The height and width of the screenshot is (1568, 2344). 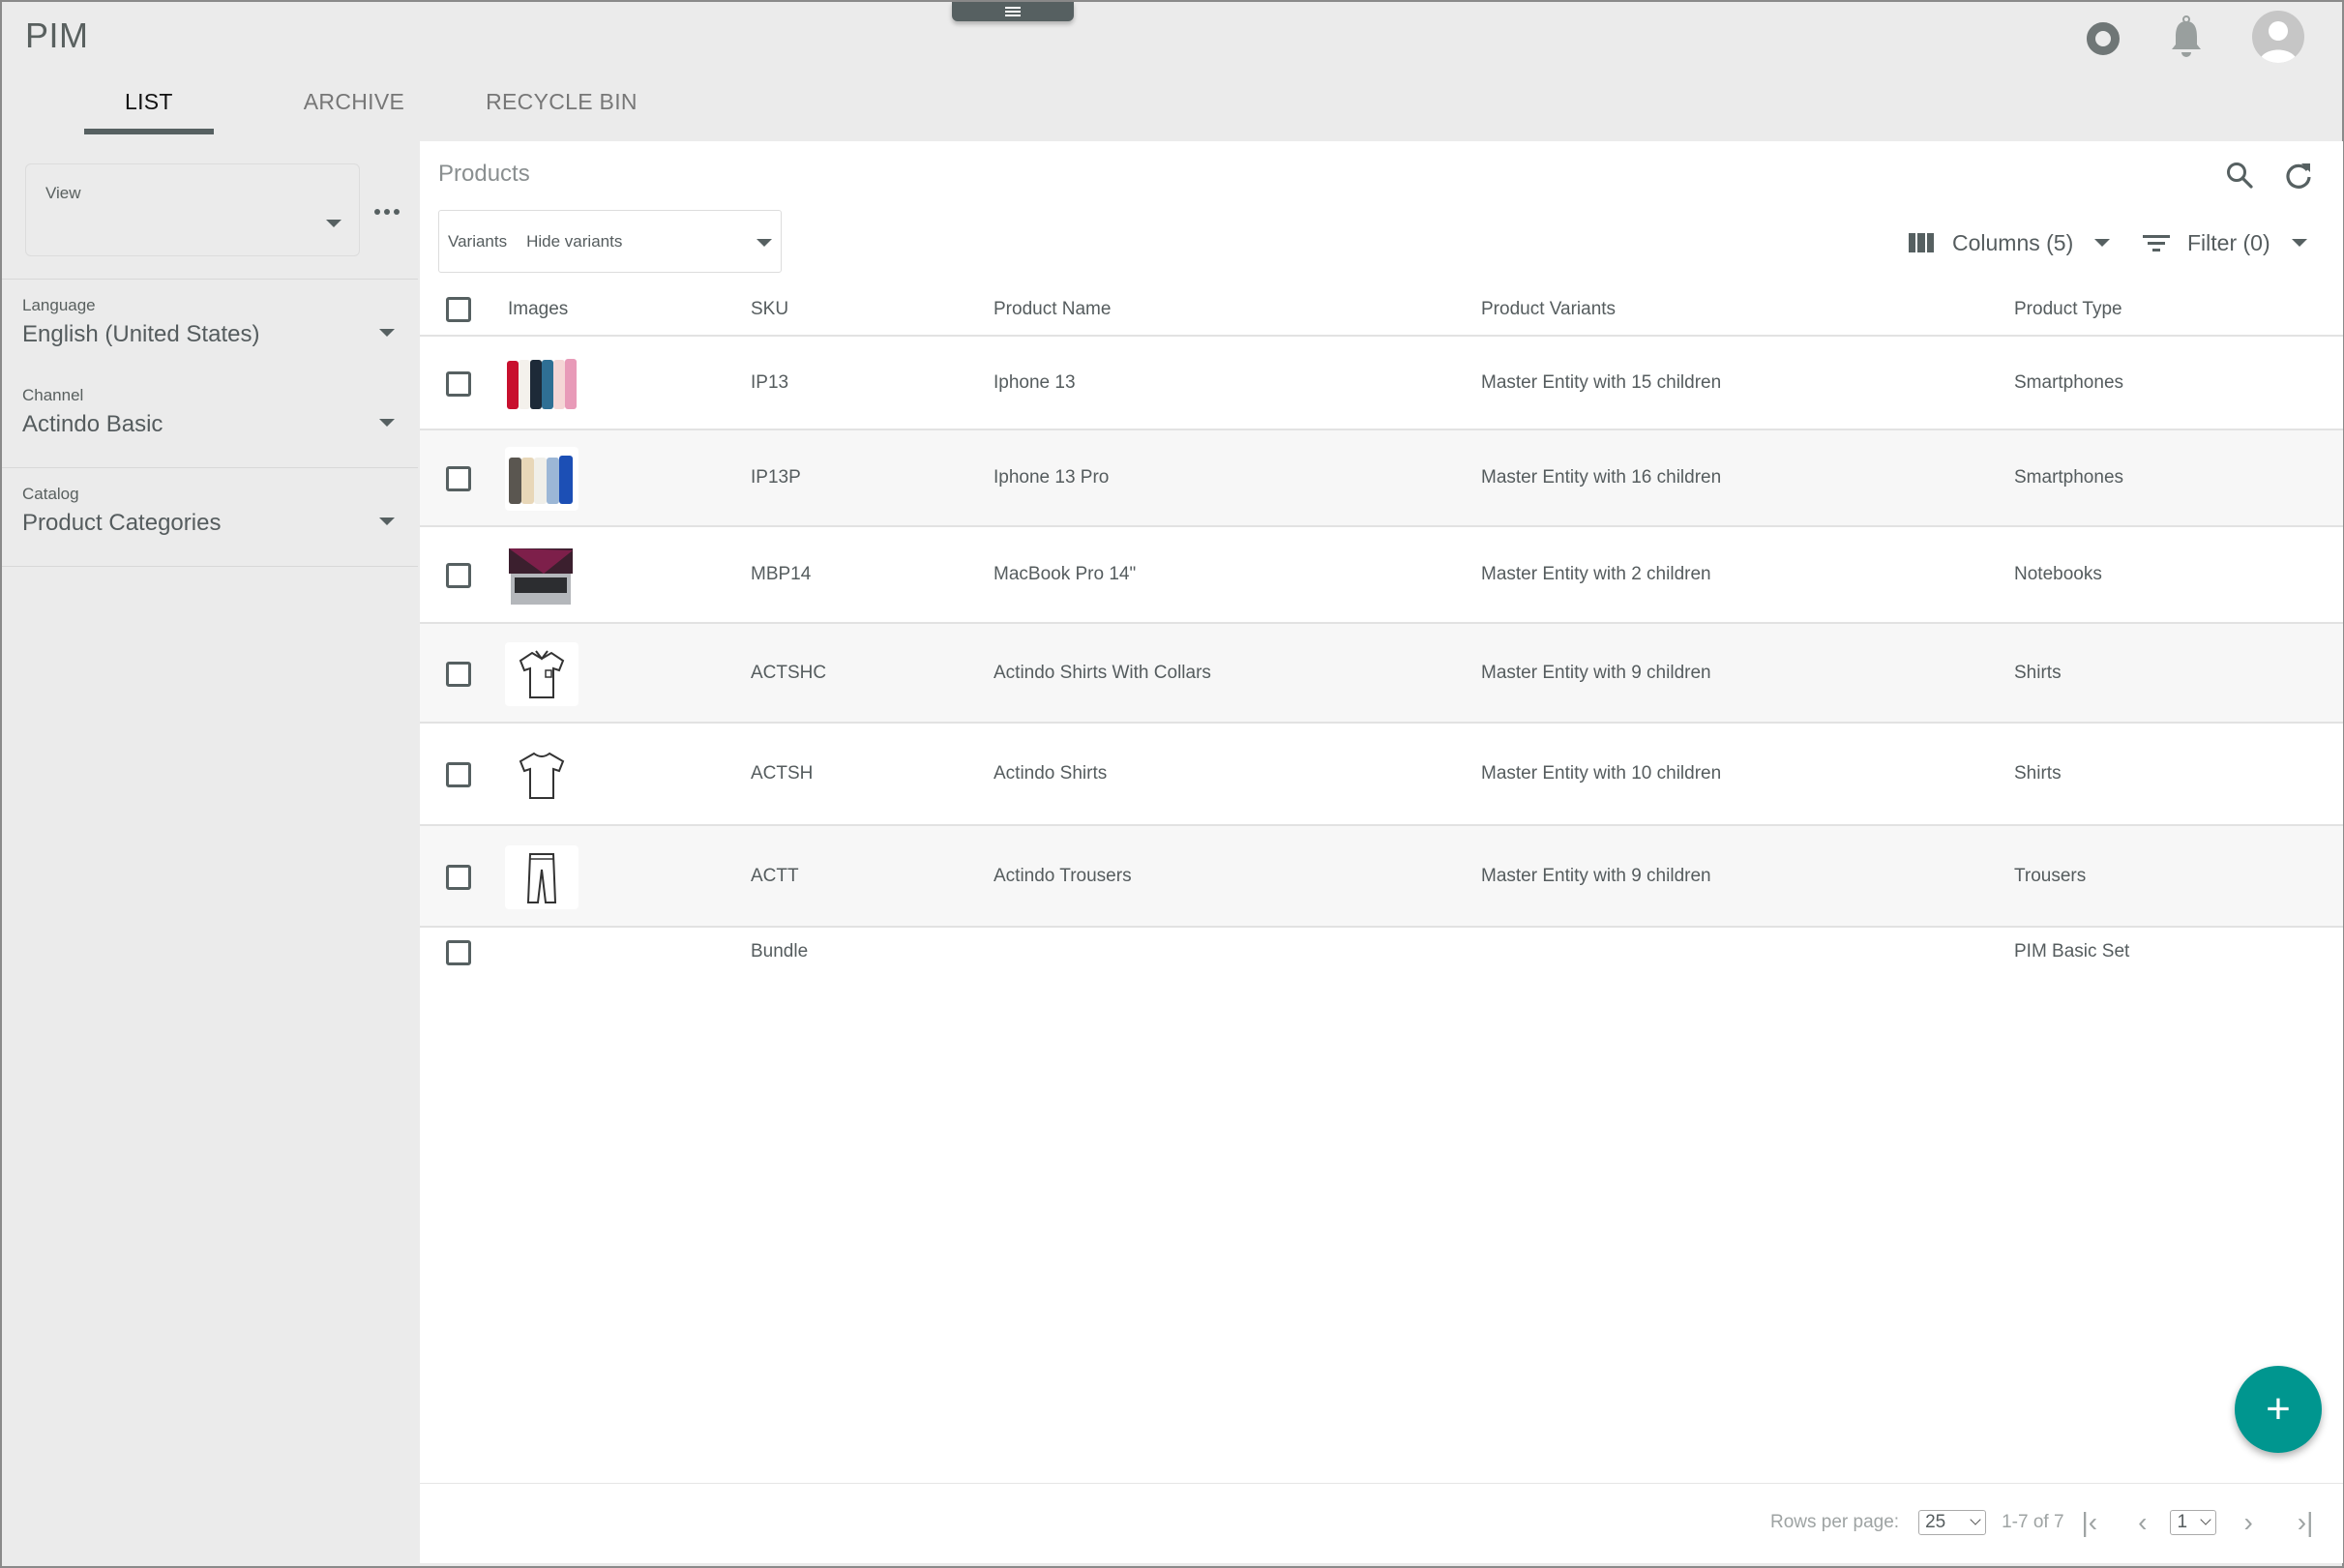 I want to click on columns-button: Columns (5), so click(x=2010, y=242).